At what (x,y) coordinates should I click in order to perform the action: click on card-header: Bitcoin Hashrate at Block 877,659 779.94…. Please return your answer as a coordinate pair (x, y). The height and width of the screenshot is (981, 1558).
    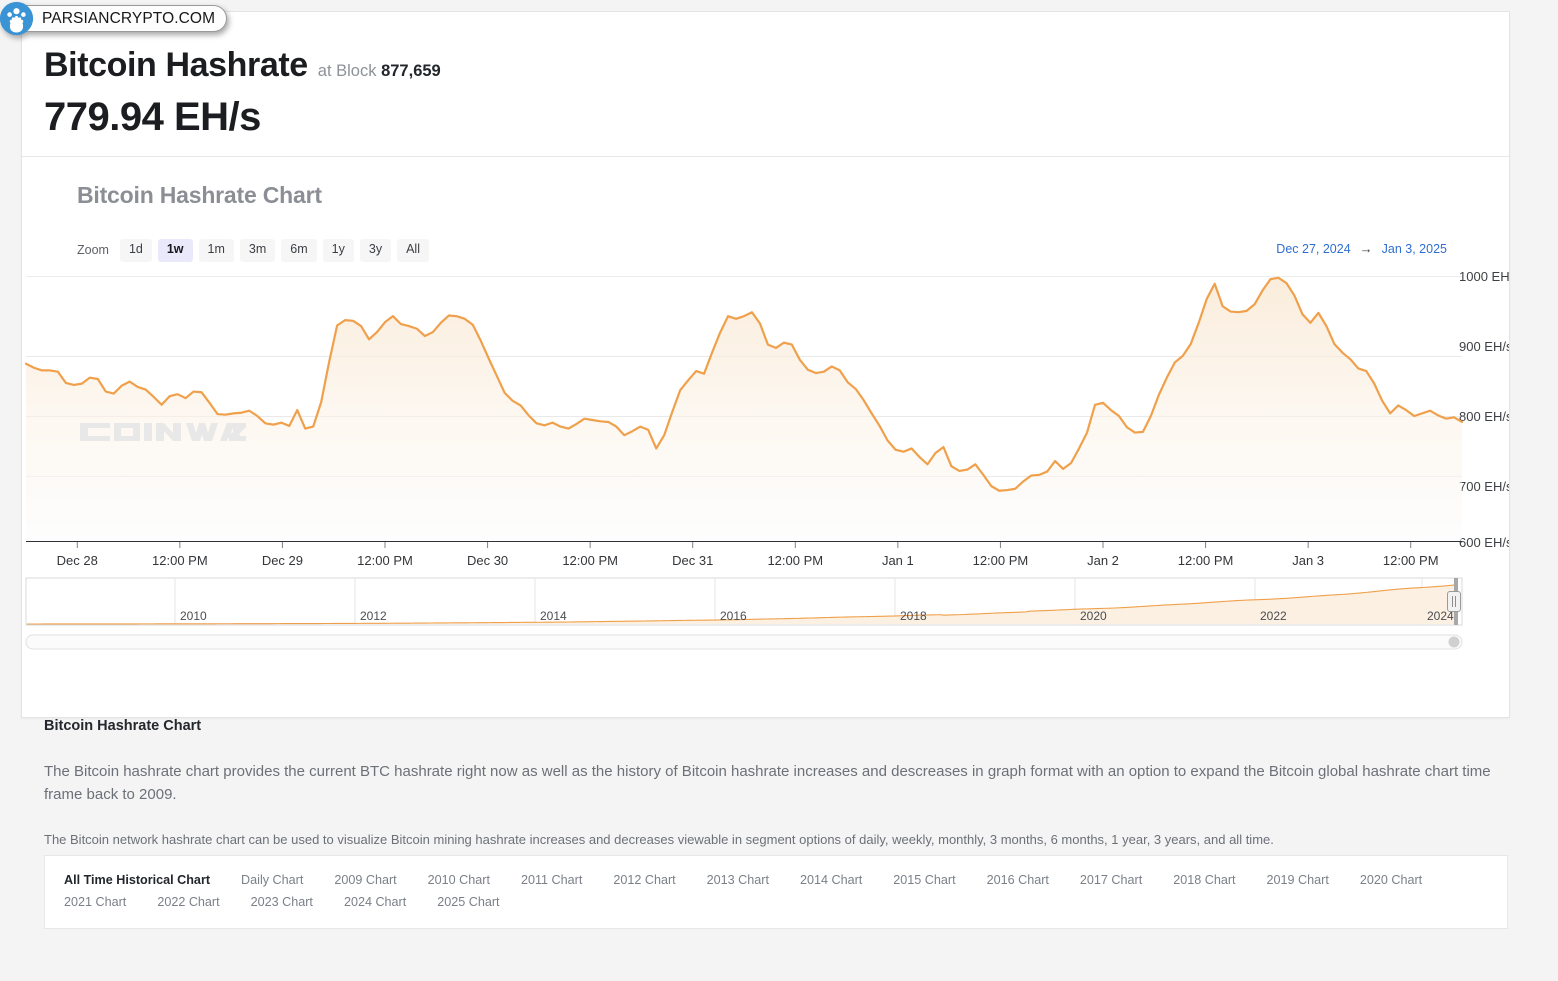
    Looking at the image, I should click on (765, 84).